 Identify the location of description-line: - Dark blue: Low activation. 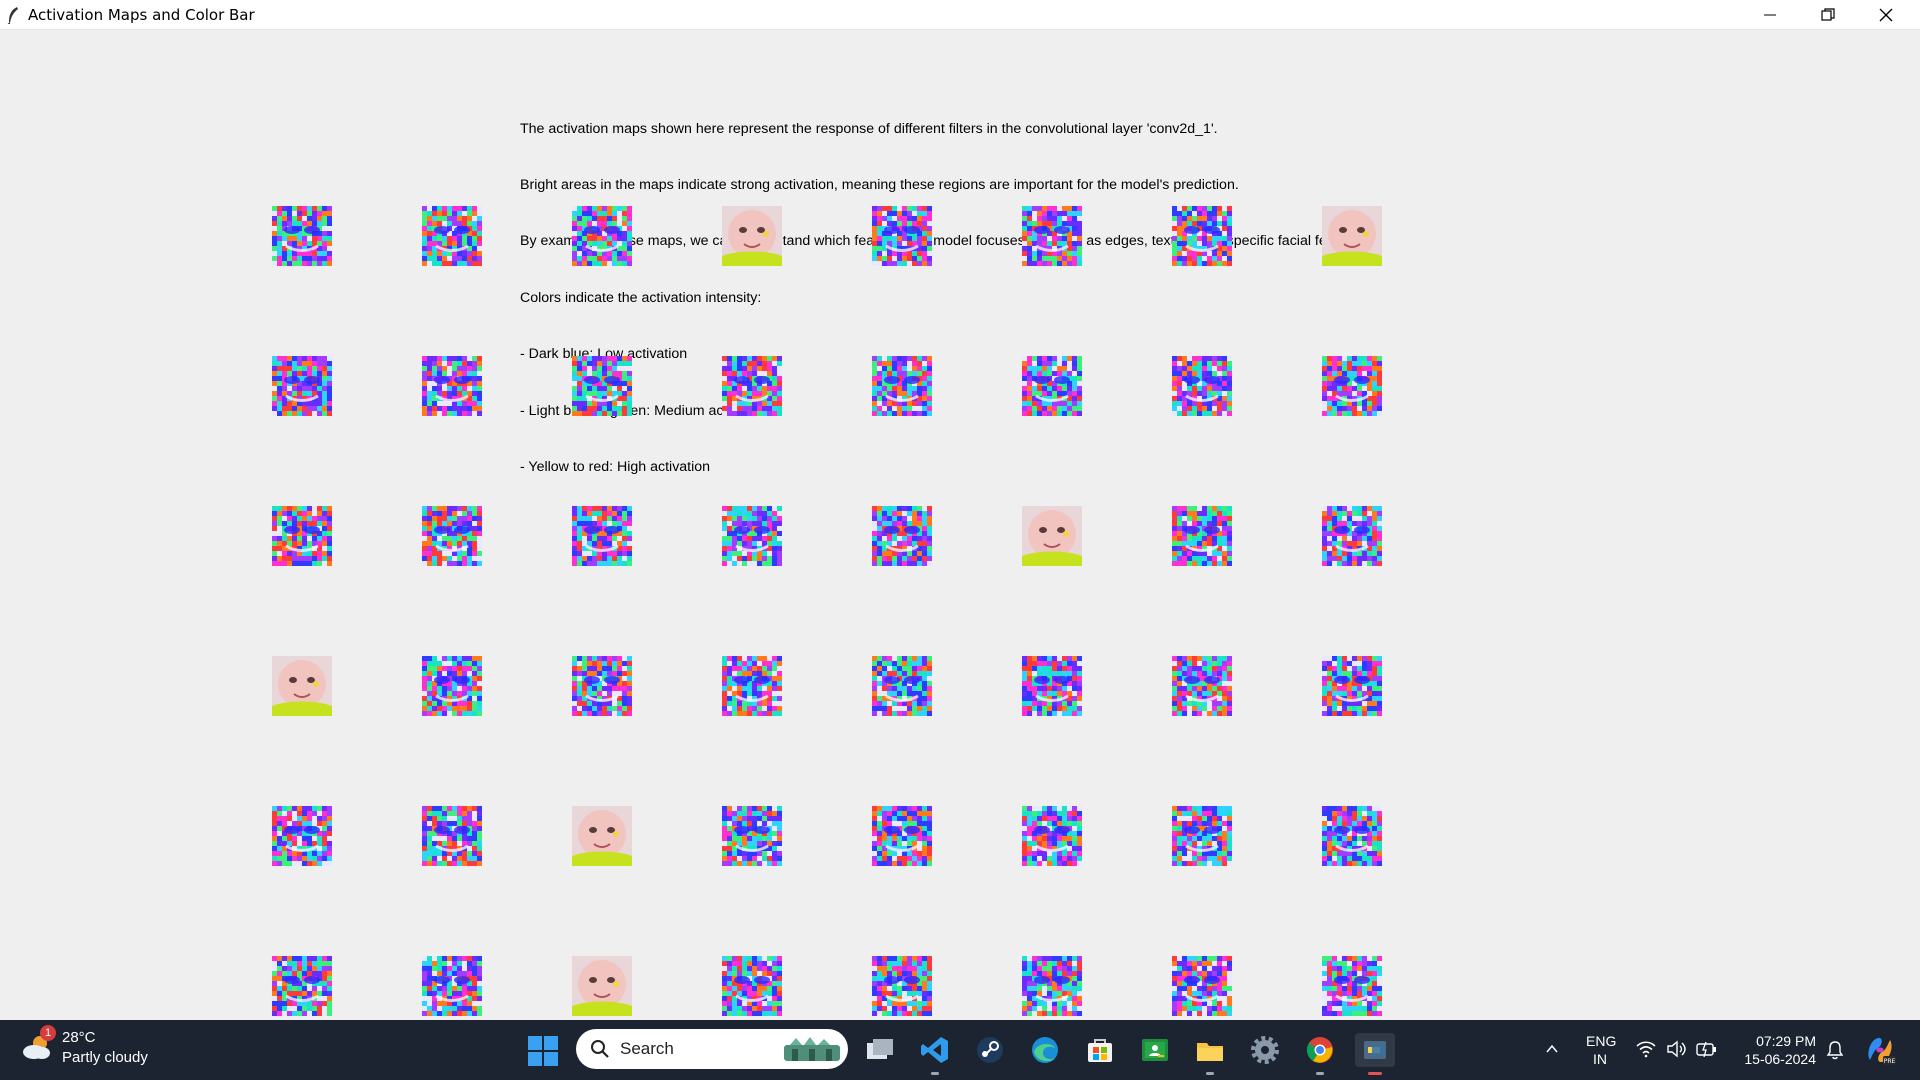
(604, 354).